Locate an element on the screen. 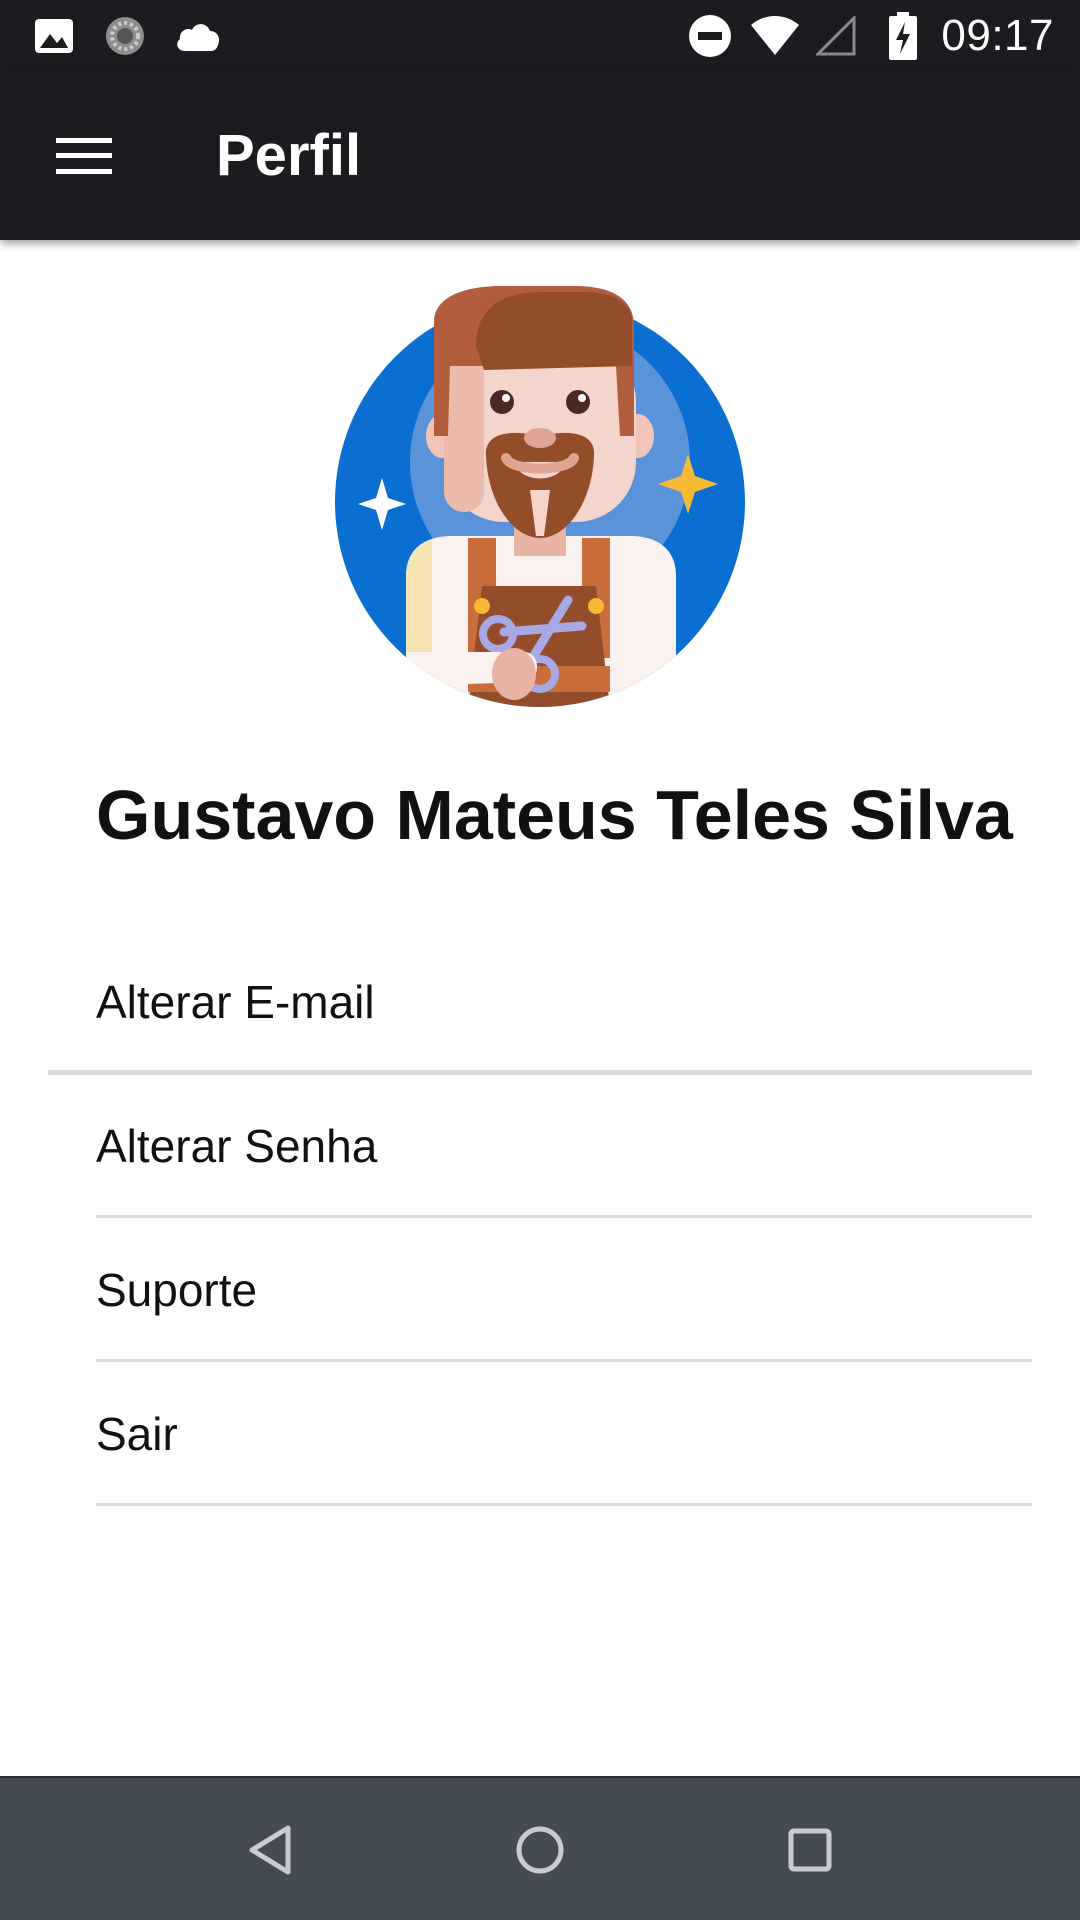 Image resolution: width=1080 pixels, height=1920 pixels. battery-charging-icon is located at coordinates (903, 36).